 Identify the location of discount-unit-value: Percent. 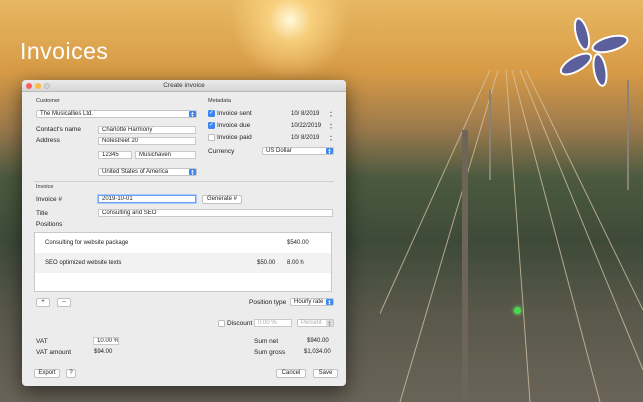
(311, 323).